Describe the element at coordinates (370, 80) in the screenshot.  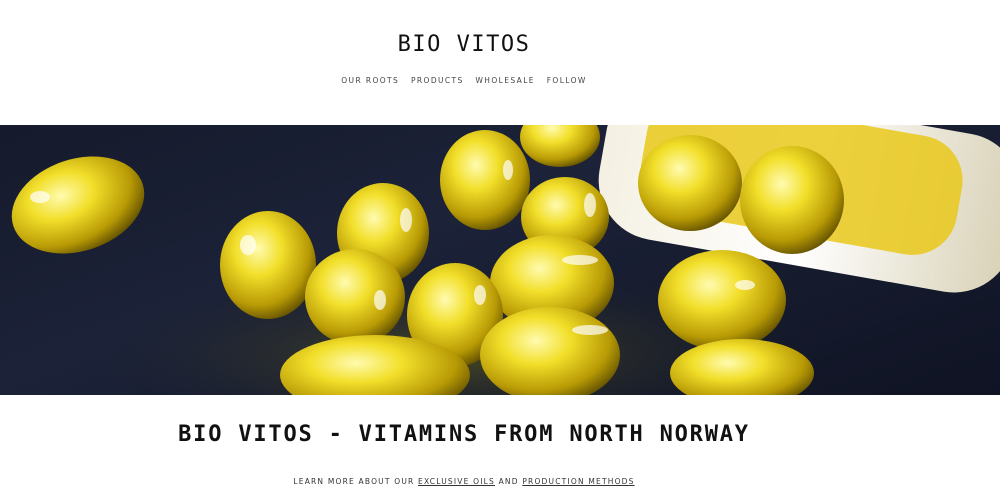
I see `nav-our-roots: OUR ROOTS` at that location.